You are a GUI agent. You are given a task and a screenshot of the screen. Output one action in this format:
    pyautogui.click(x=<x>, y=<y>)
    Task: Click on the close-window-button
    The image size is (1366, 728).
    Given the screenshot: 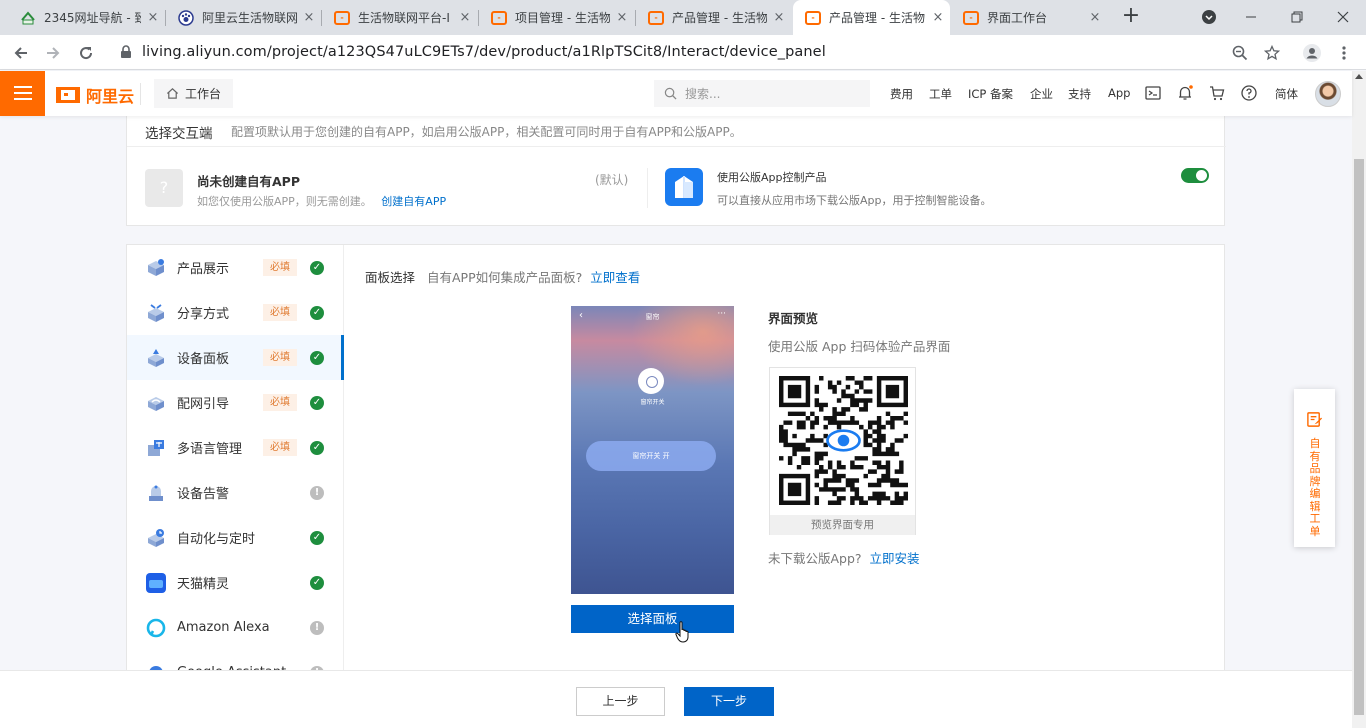 What is the action you would take?
    pyautogui.click(x=1343, y=17)
    